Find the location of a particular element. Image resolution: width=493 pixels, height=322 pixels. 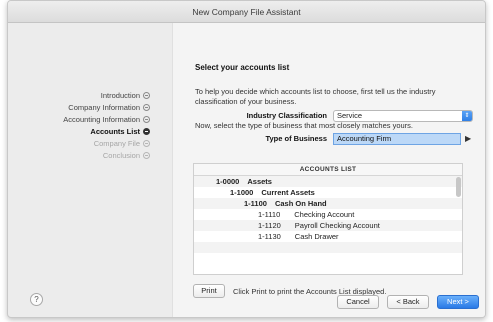

step-label: Accounts List is located at coordinates (115, 131).